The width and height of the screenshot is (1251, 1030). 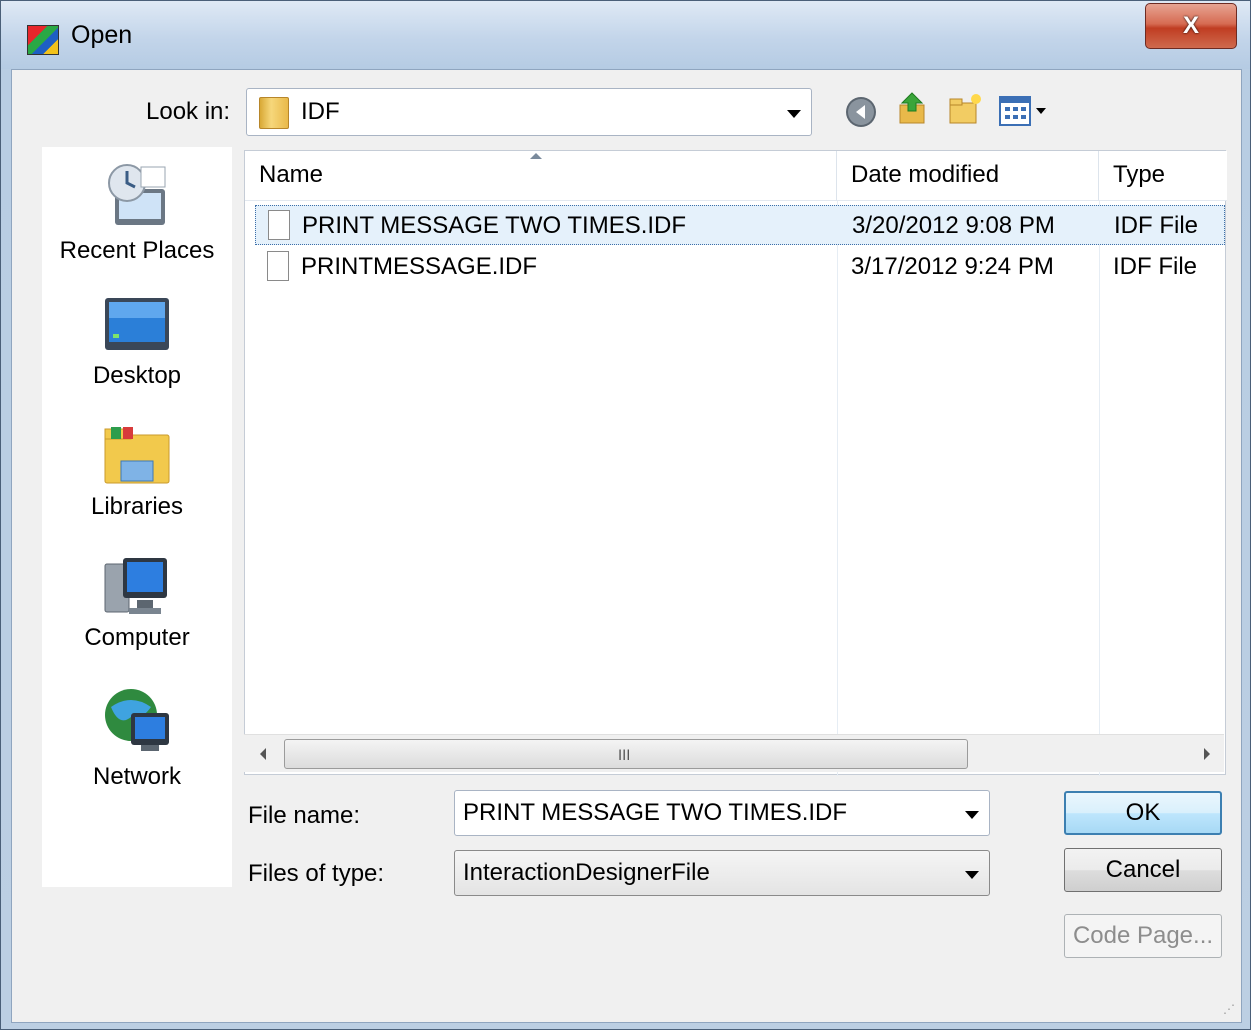 What do you see at coordinates (137, 720) in the screenshot?
I see `network-icon` at bounding box center [137, 720].